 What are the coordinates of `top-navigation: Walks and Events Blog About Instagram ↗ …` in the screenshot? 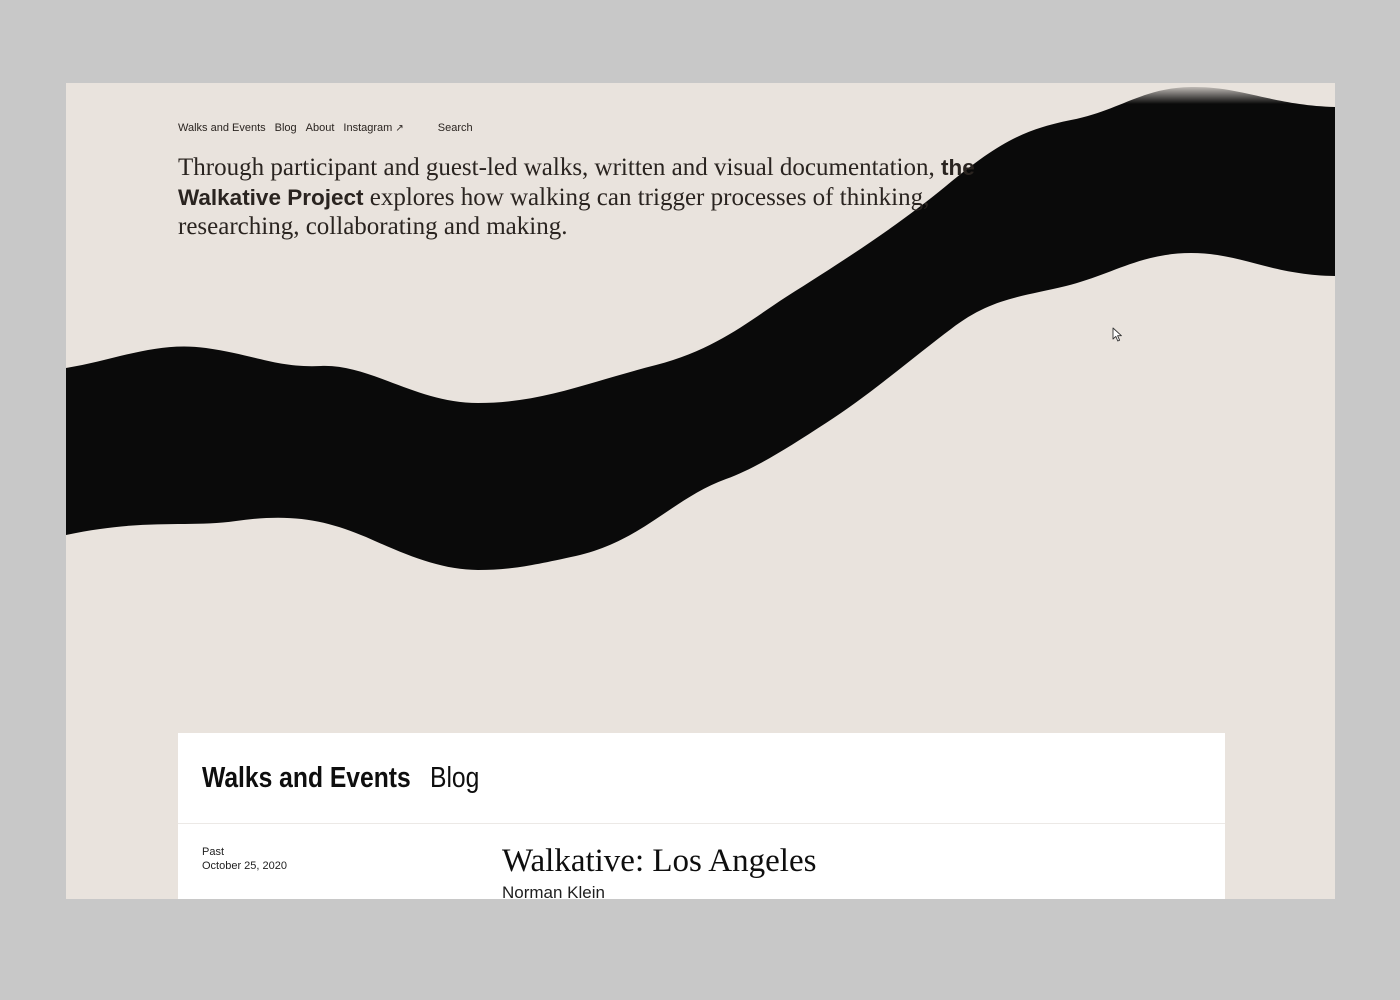 It's located at (325, 128).